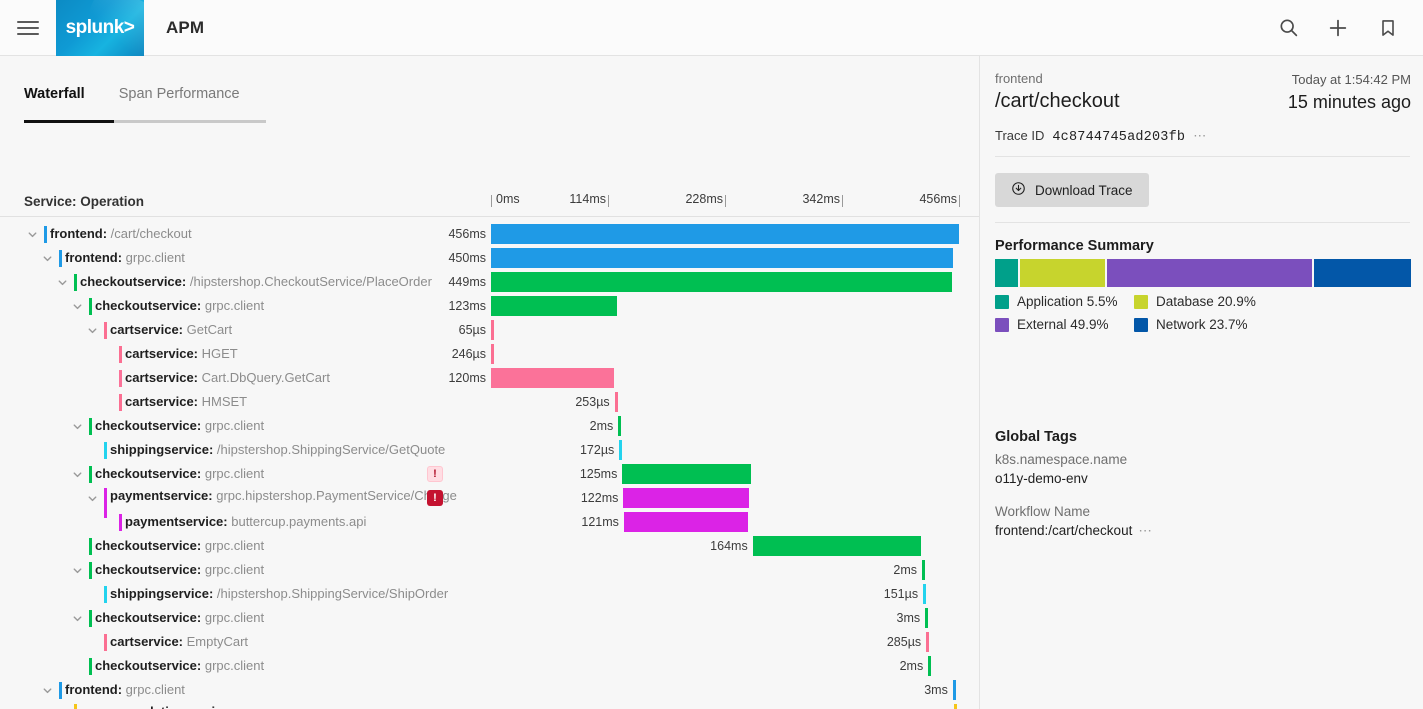  Describe the element at coordinates (489, 618) in the screenshot. I see `waterfall-row: checkoutservice: grpc.client 3ms` at that location.